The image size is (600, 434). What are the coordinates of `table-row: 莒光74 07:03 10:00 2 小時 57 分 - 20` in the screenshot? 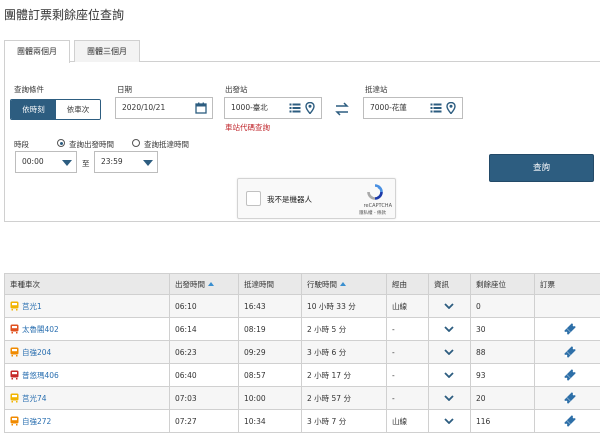 It's located at (302, 398).